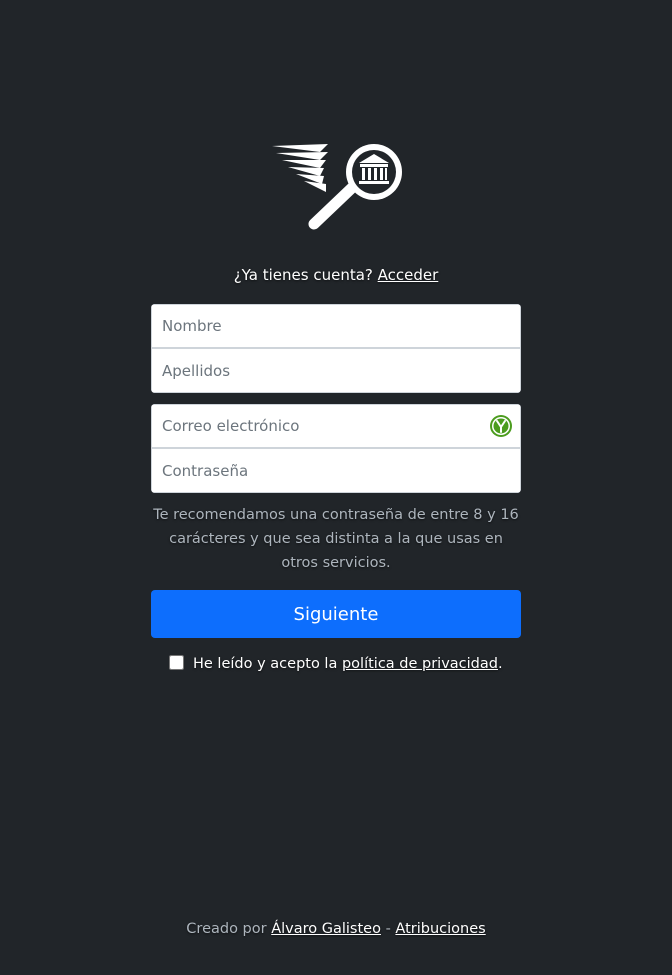 This screenshot has width=672, height=975. I want to click on password-field-wrapper, so click(336, 470).